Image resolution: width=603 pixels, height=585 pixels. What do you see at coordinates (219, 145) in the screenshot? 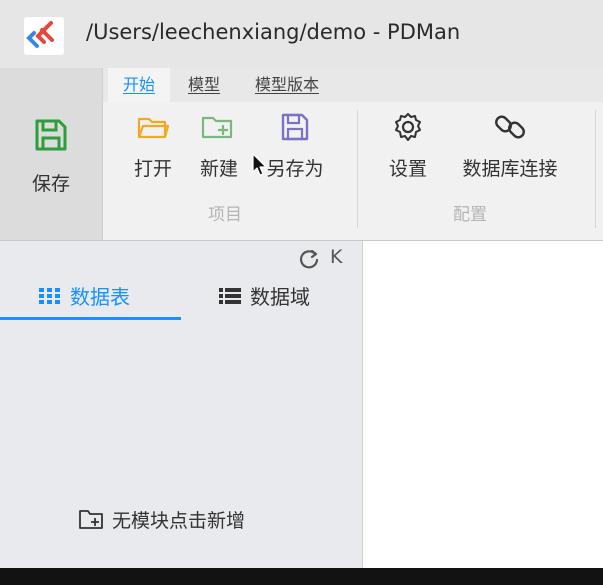
I see `new-button: 新建` at bounding box center [219, 145].